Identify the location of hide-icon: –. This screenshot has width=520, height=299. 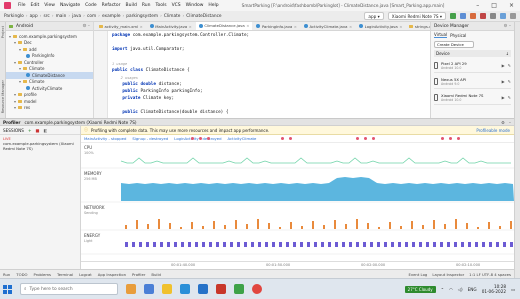
(510, 122).